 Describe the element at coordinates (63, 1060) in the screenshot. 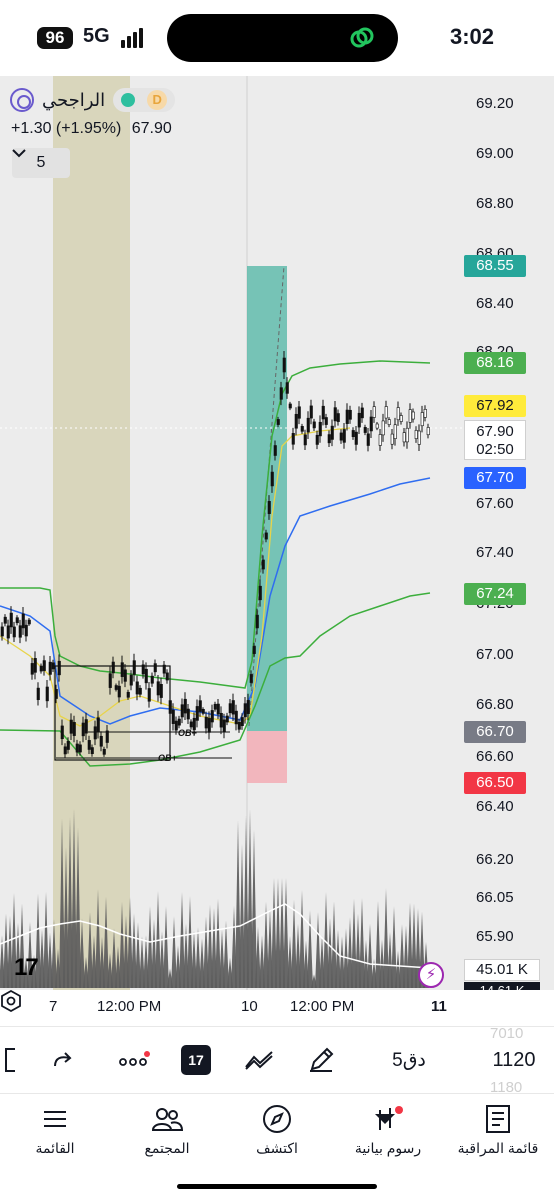

I see `redo-icon` at that location.